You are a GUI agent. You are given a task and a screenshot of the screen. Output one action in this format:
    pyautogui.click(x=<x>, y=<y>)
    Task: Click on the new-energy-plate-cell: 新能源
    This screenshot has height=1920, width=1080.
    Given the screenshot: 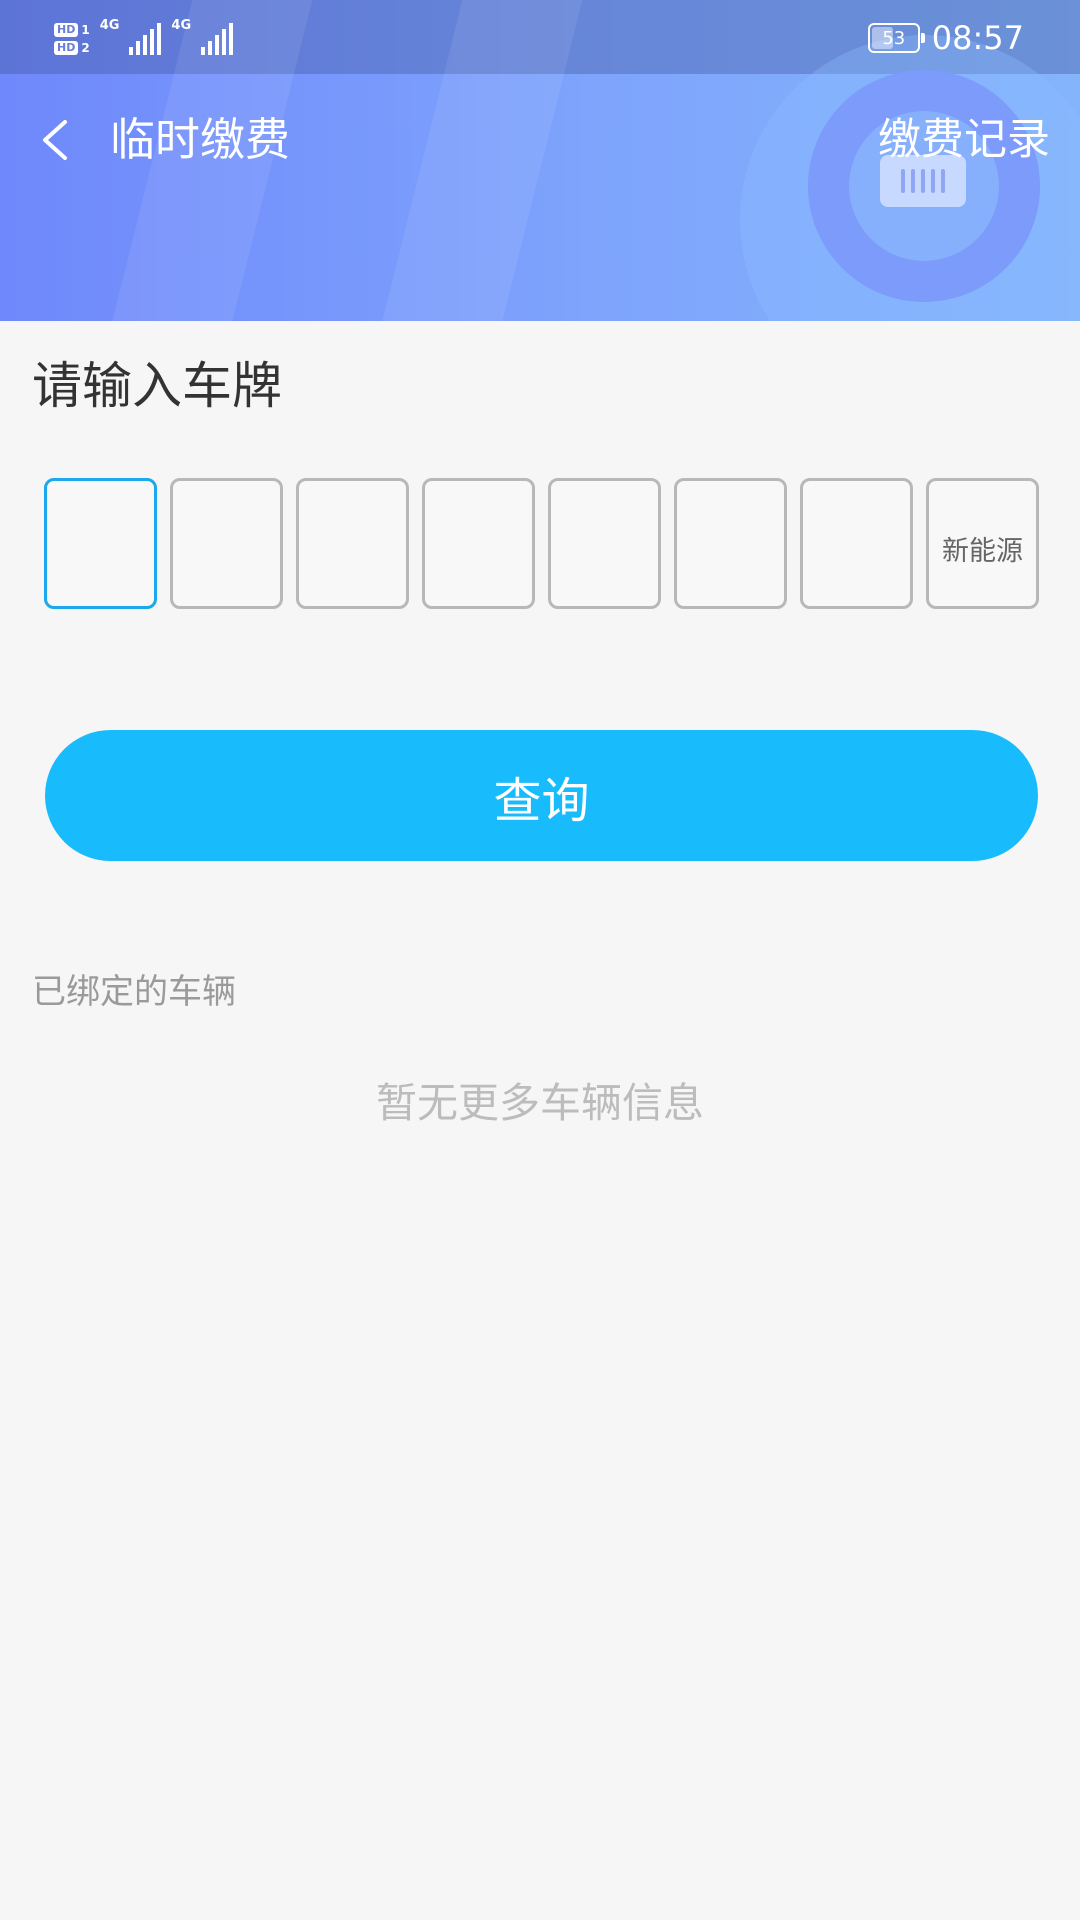 What is the action you would take?
    pyautogui.click(x=982, y=543)
    